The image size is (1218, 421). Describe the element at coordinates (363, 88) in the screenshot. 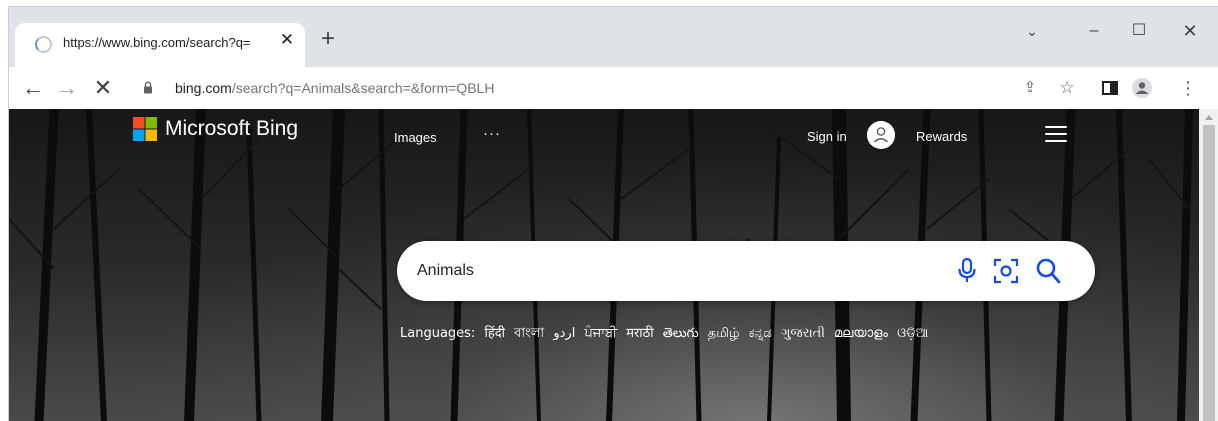

I see `url-path: /search?q=Animals&search=&form=QBLH` at that location.